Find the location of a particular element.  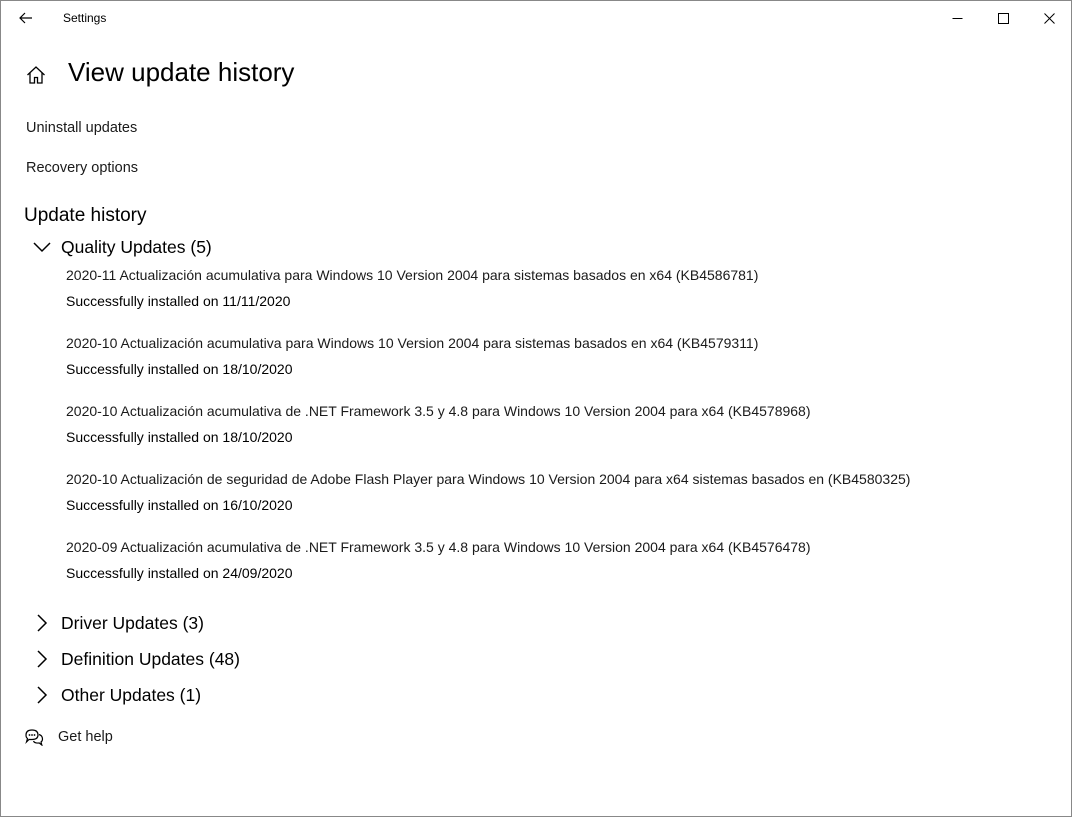

update-status: Successfully installed on 11/11/2020 is located at coordinates (178, 301).